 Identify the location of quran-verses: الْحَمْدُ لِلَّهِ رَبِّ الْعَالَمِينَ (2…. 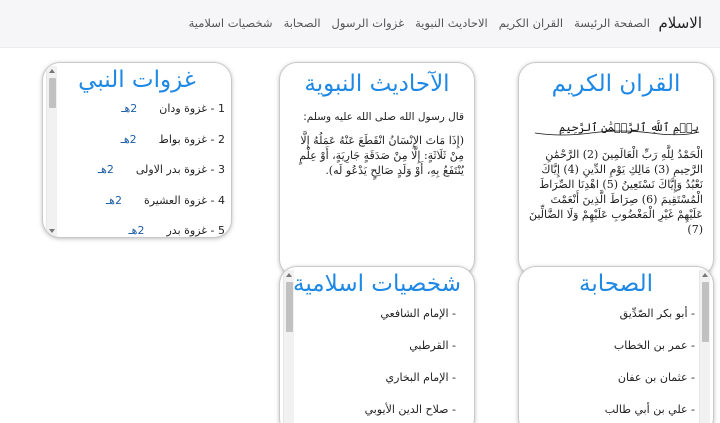
(615, 192).